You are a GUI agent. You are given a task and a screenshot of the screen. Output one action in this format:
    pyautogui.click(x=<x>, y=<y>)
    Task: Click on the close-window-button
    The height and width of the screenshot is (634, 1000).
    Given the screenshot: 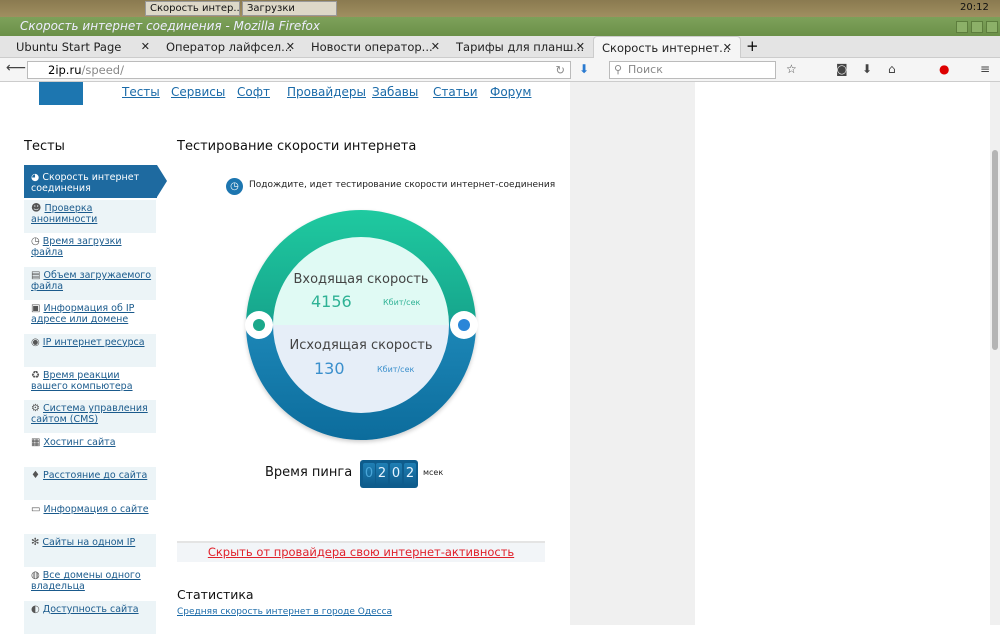 What is the action you would take?
    pyautogui.click(x=992, y=27)
    